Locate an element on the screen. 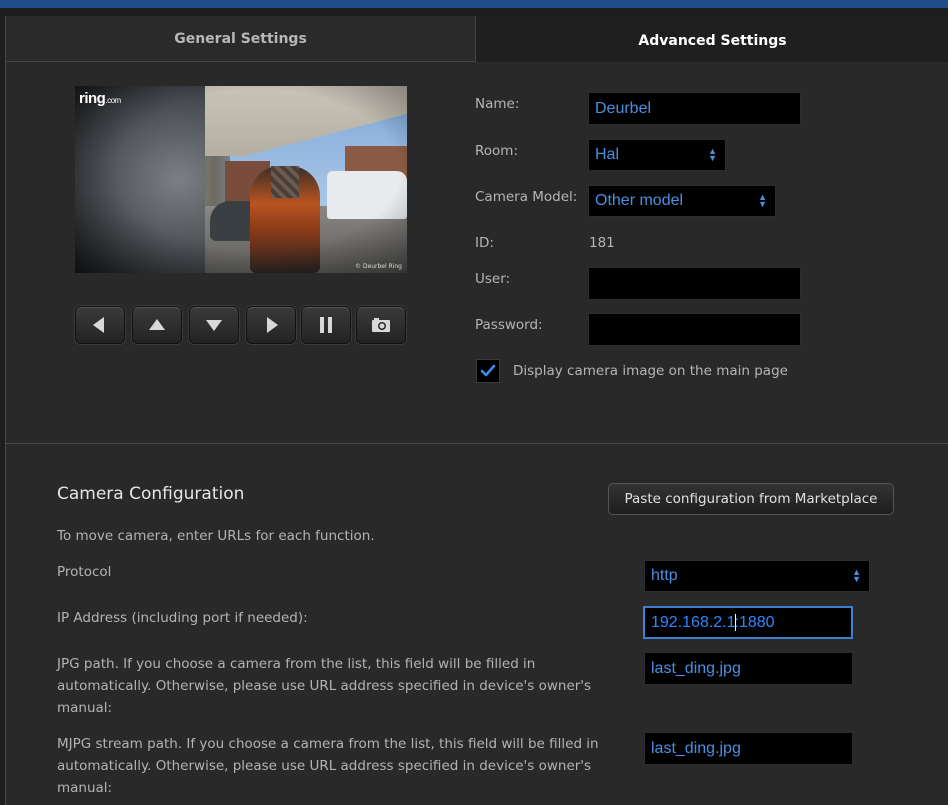 The image size is (948, 805). name-input: Deurbel is located at coordinates (694, 108).